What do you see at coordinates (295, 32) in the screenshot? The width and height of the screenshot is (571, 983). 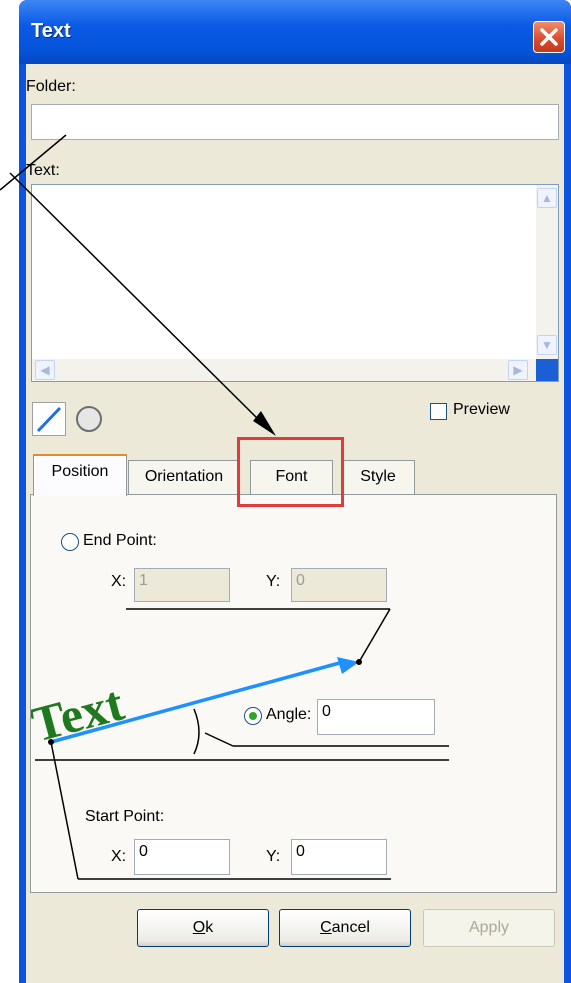 I see `title-bar: Text` at bounding box center [295, 32].